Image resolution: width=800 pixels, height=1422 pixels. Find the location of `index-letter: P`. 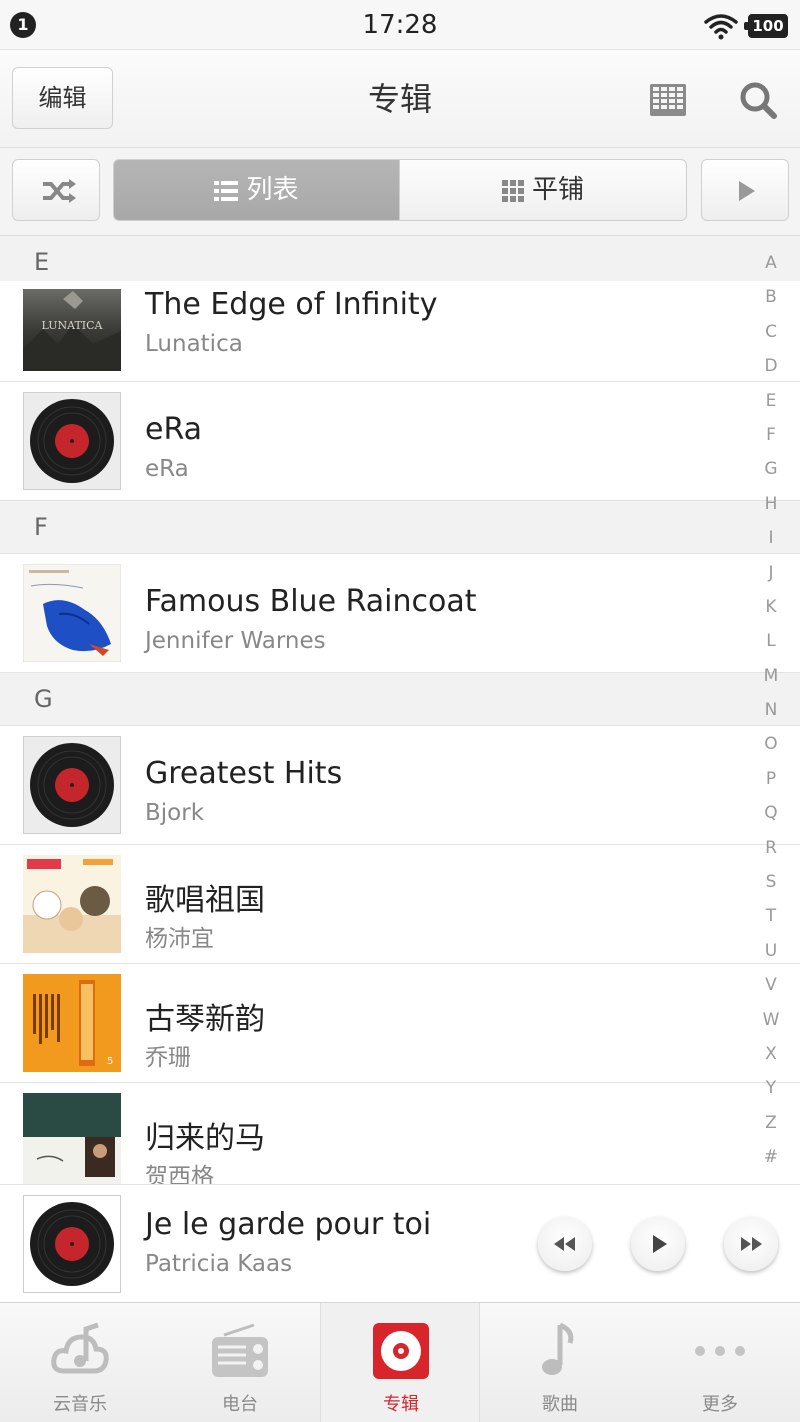

index-letter: P is located at coordinates (771, 779).